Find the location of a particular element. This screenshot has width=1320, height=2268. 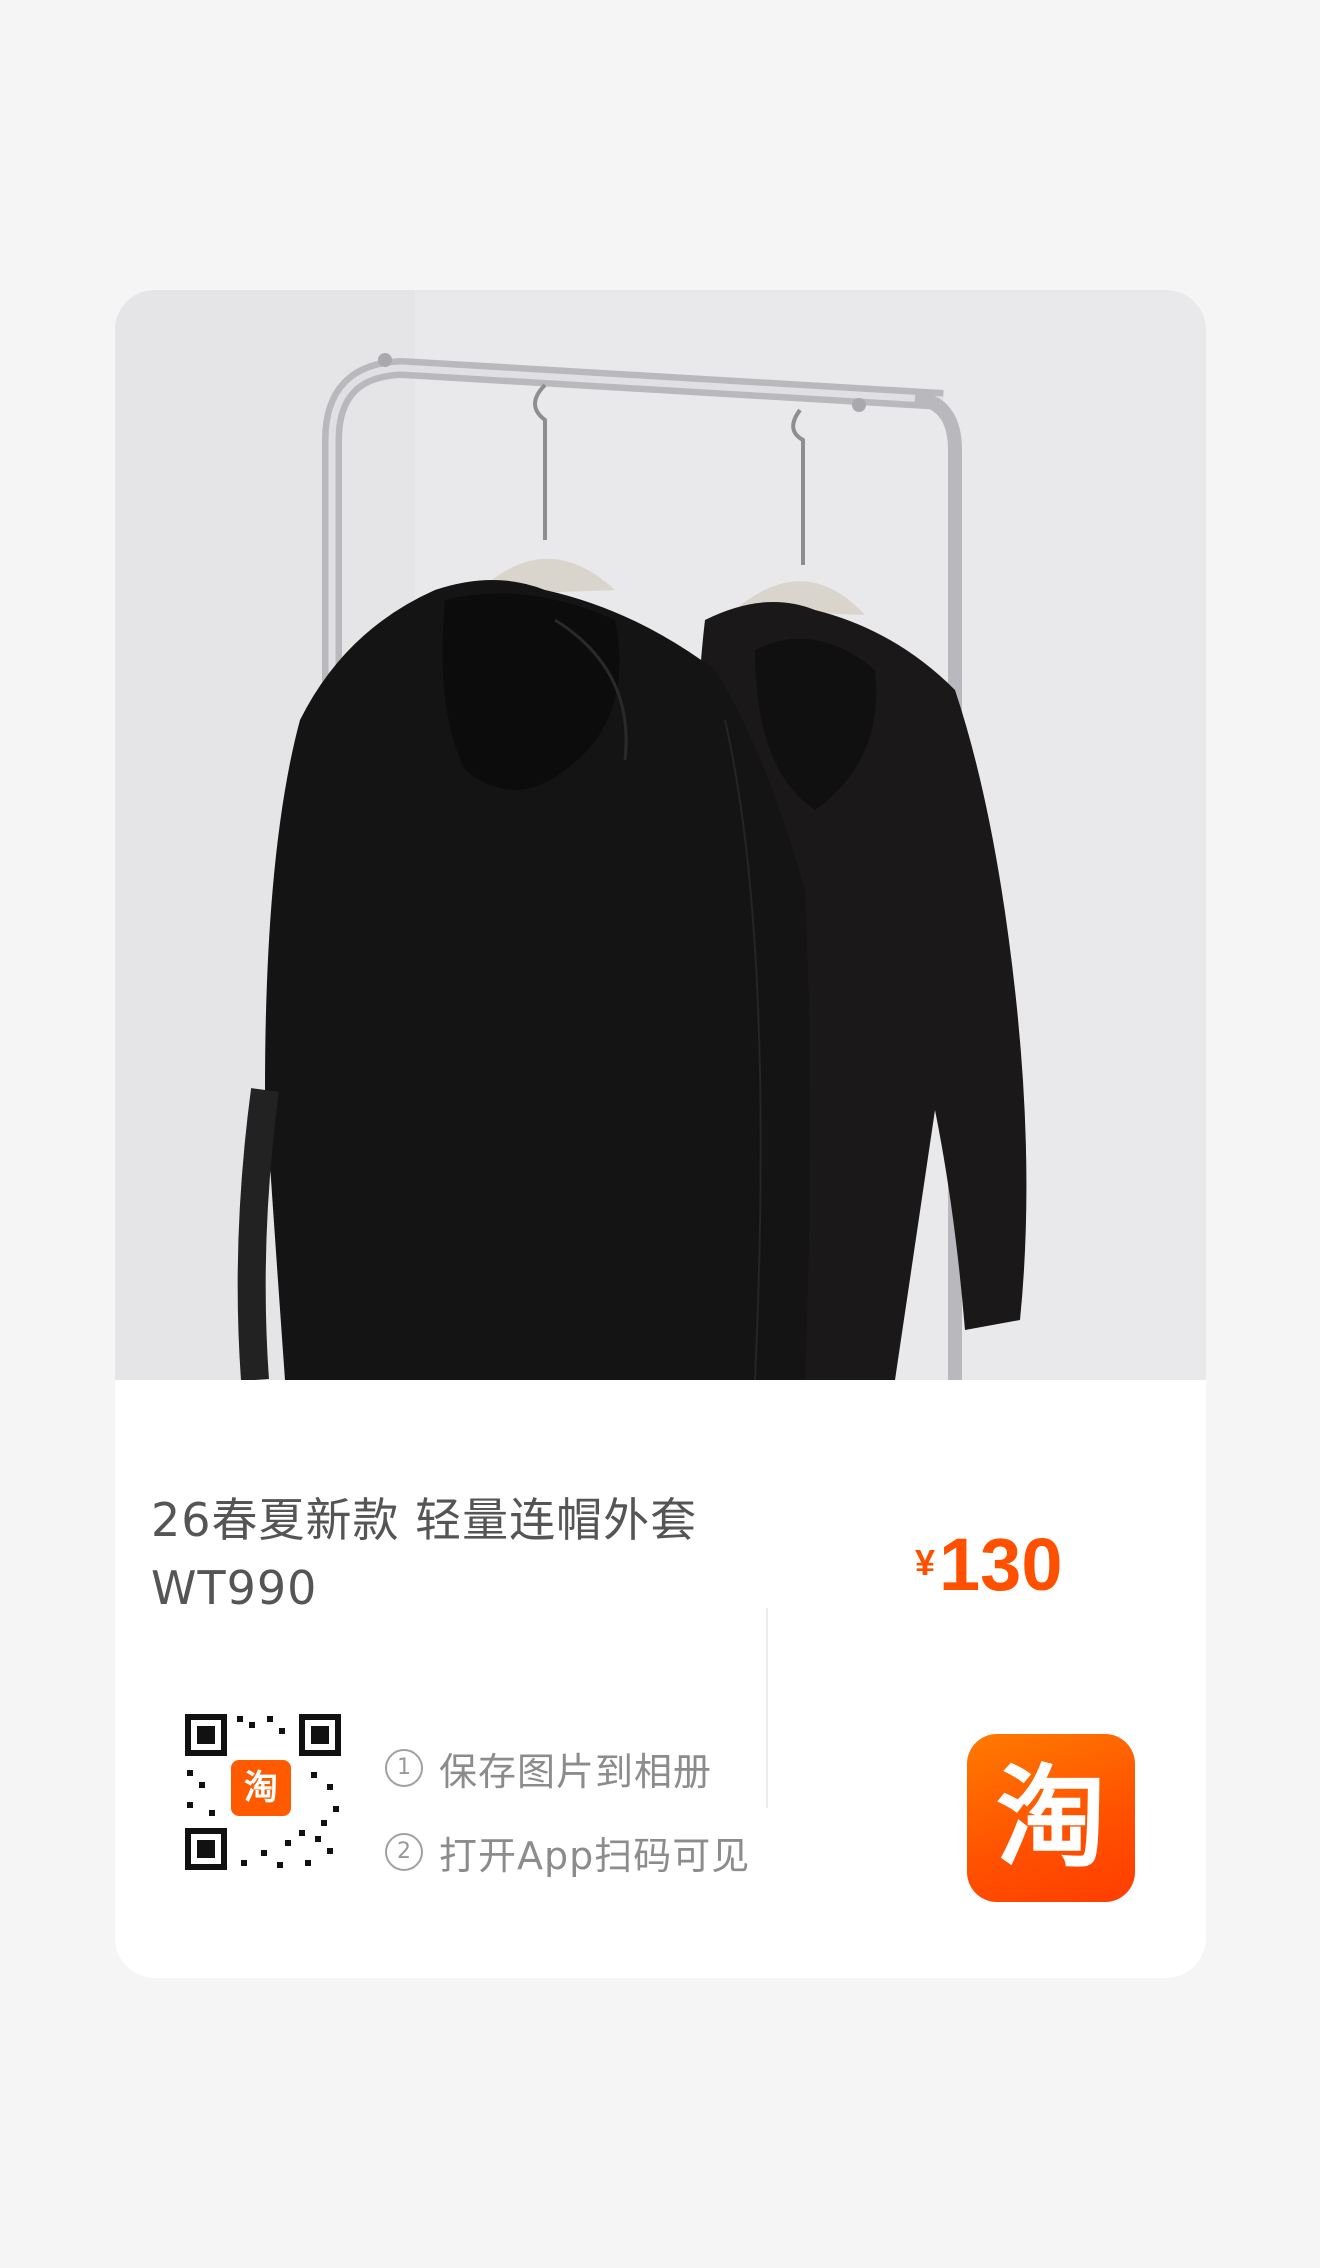

product-title: 26春夏新款 轻量连帽外套WT990 is located at coordinates (424, 1554).